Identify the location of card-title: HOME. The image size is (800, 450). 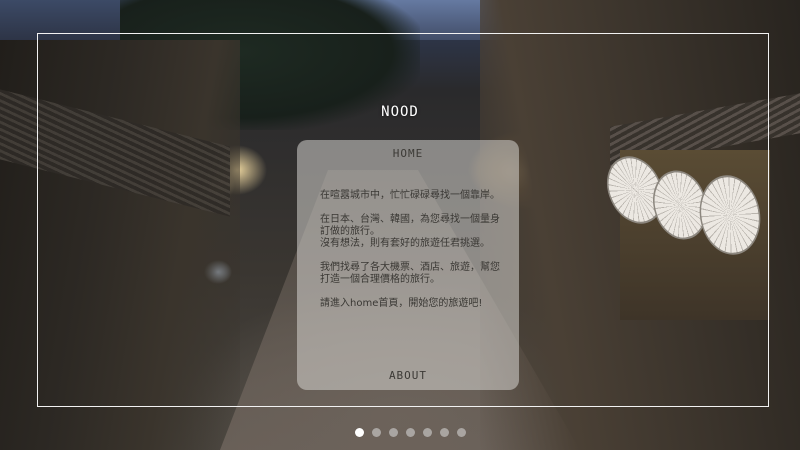
(408, 153).